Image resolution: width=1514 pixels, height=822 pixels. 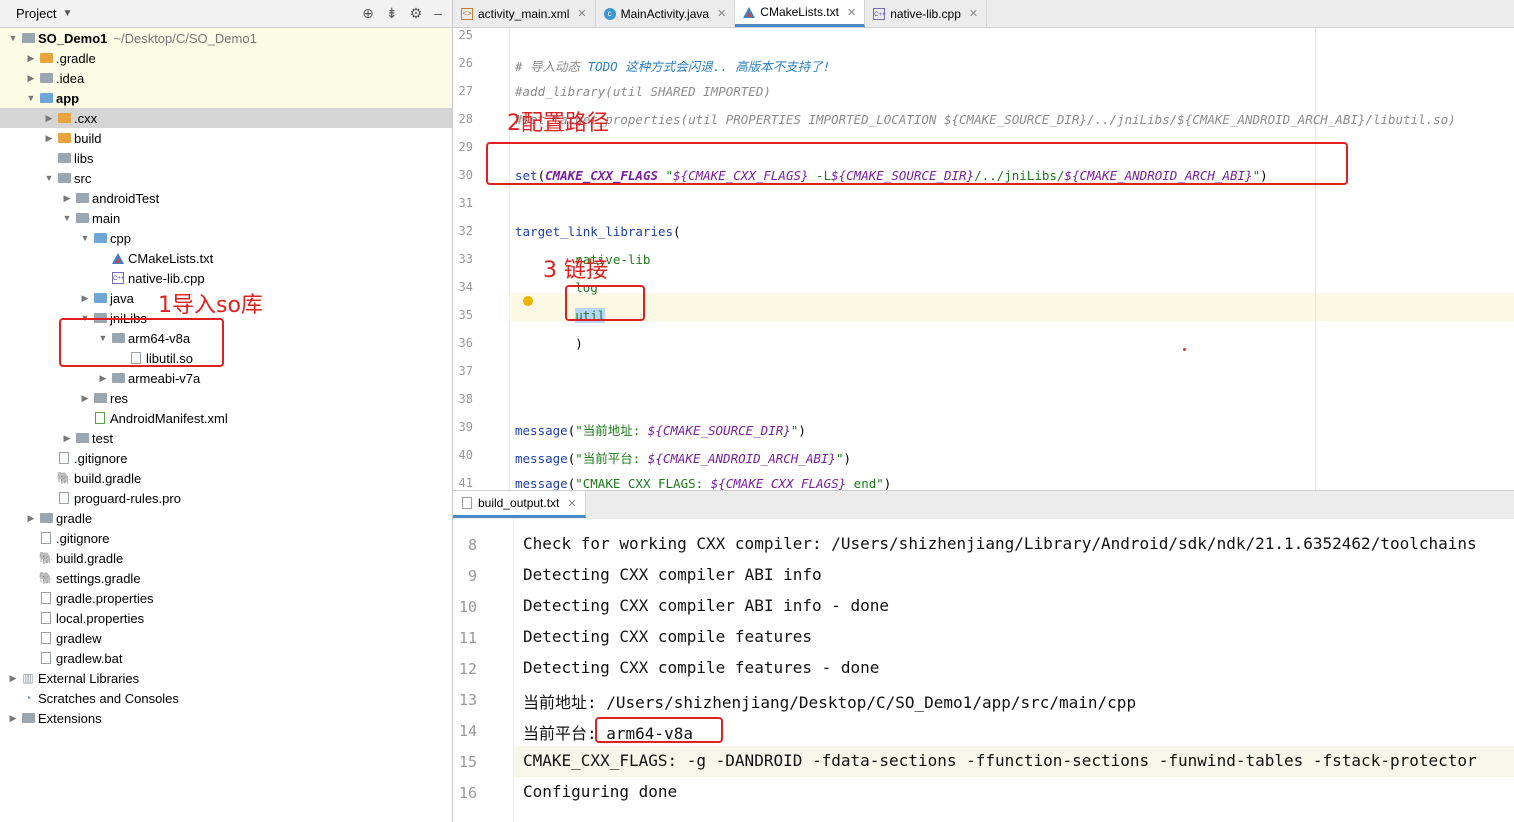 What do you see at coordinates (528, 301) in the screenshot?
I see `lightbulb-icon` at bounding box center [528, 301].